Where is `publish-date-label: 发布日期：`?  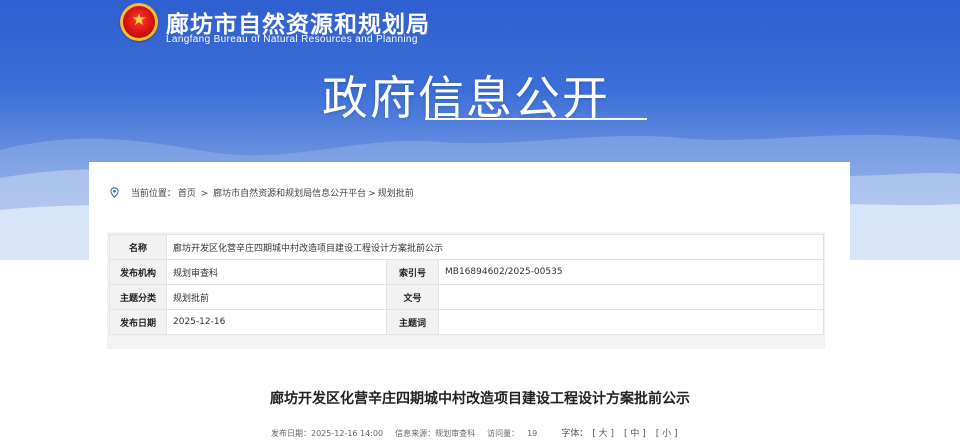 publish-date-label: 发布日期： is located at coordinates (291, 433).